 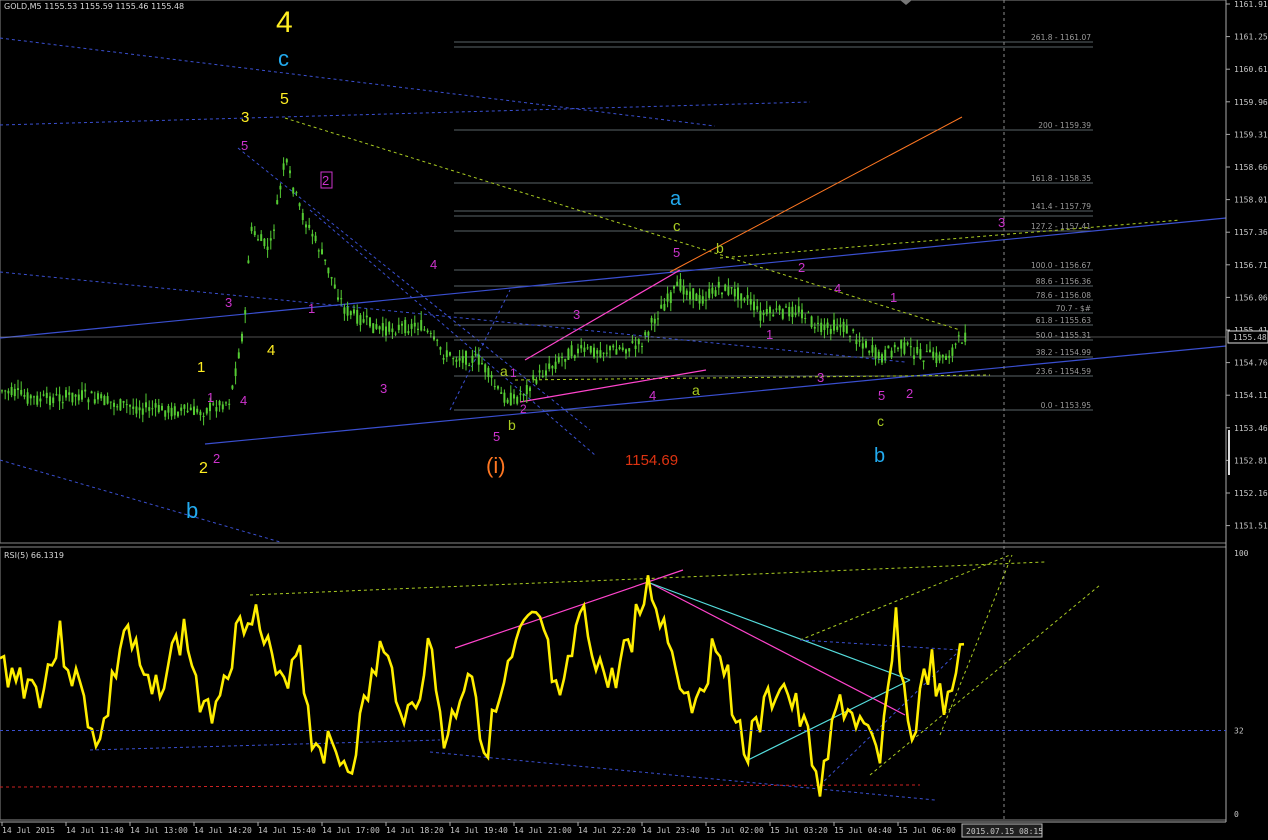 What do you see at coordinates (95, 830) in the screenshot?
I see `time-tick-label: 14 Jul 11:40` at bounding box center [95, 830].